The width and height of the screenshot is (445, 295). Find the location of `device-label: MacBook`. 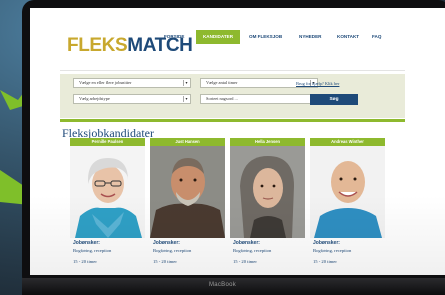

device-label: MacBook is located at coordinates (222, 285).